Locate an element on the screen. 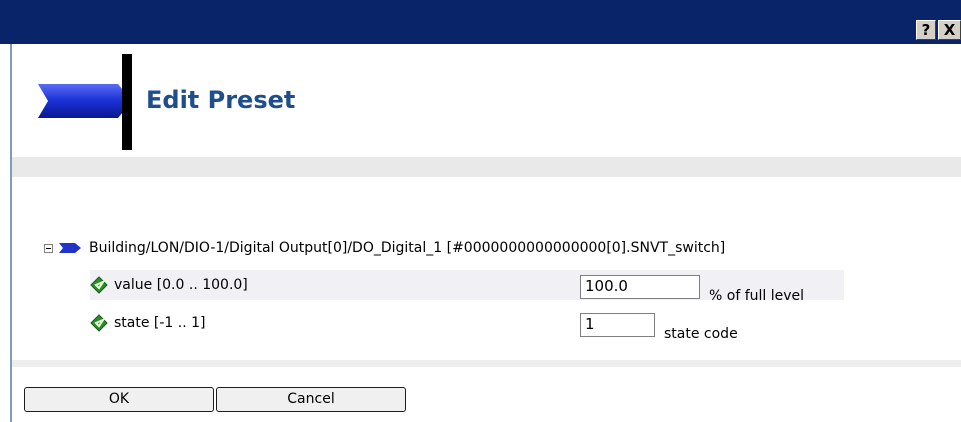 Image resolution: width=961 pixels, height=422 pixels. page-title: Edit Preset is located at coordinates (221, 100).